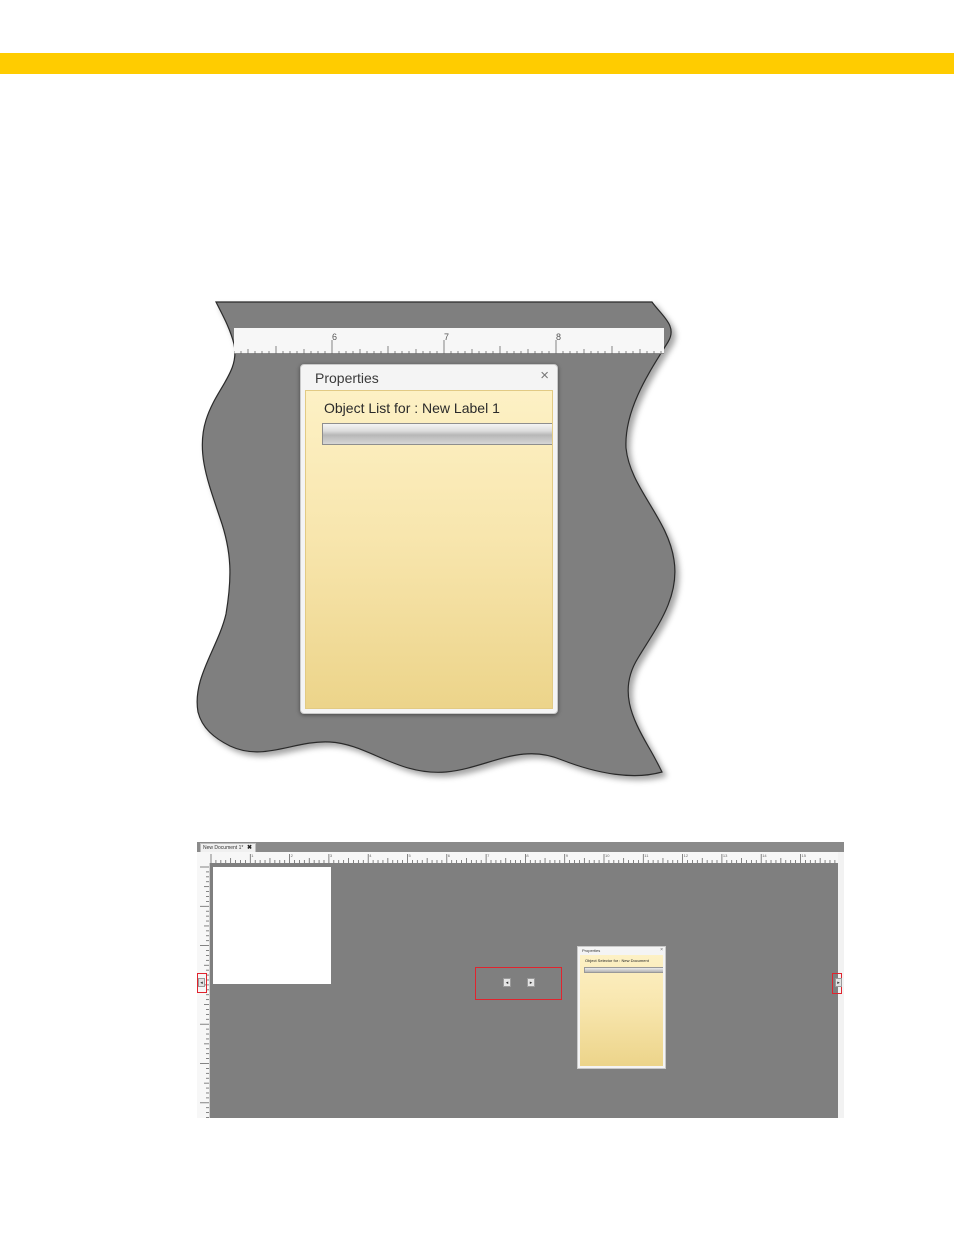 The width and height of the screenshot is (954, 1235). Describe the element at coordinates (520, 847) in the screenshot. I see `document-tab-strip: New Document 1* ✖` at that location.